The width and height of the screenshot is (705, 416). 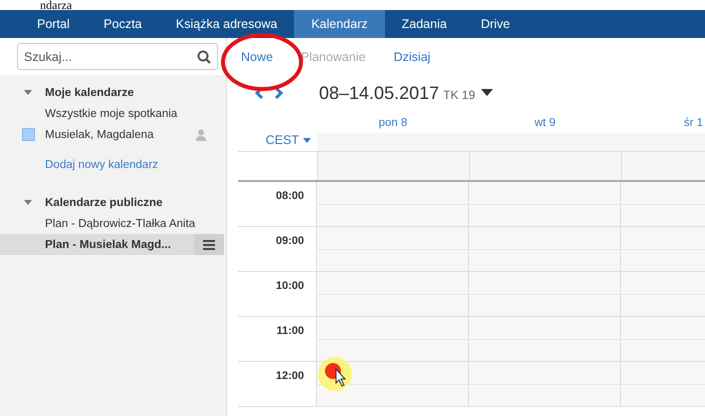 What do you see at coordinates (412, 57) in the screenshot?
I see `toolbar-button: Dzisiaj` at bounding box center [412, 57].